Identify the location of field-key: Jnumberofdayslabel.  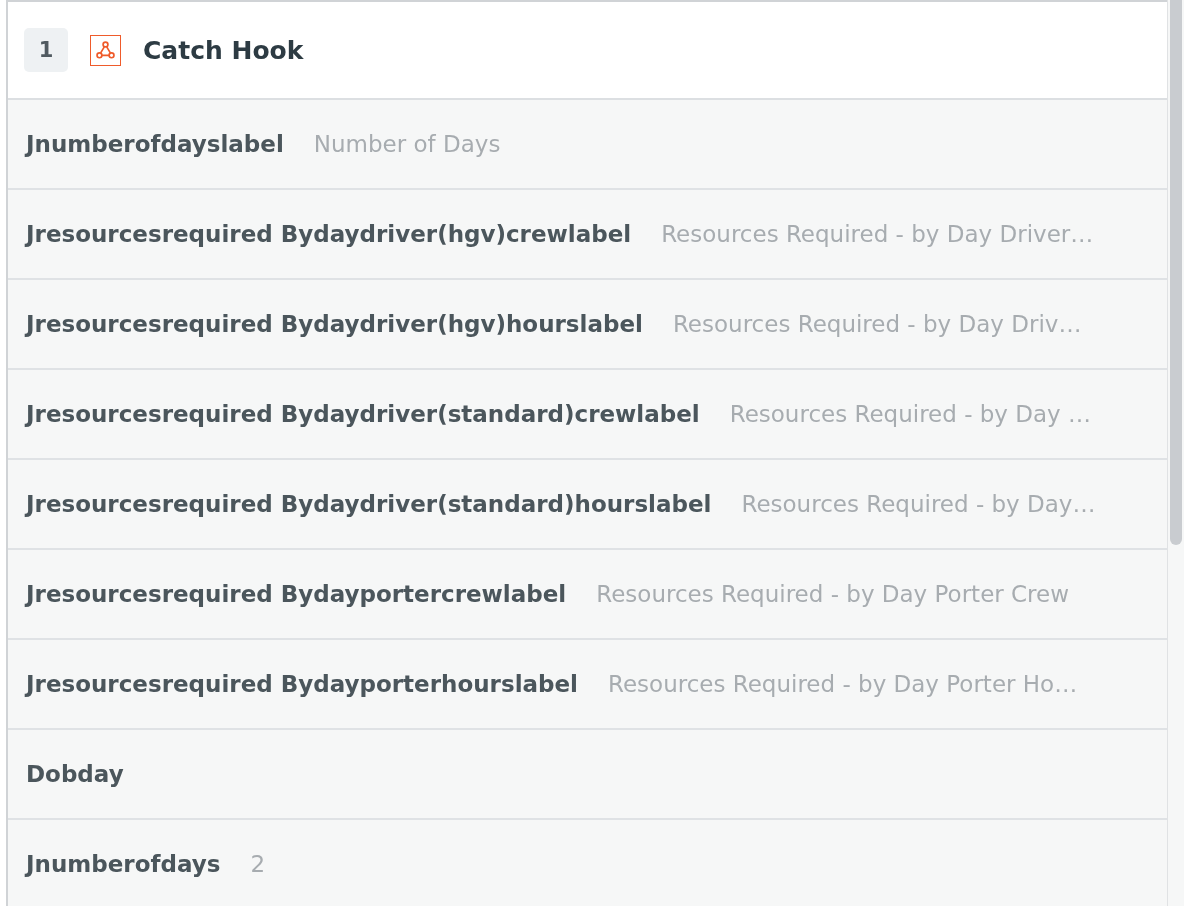
(155, 144).